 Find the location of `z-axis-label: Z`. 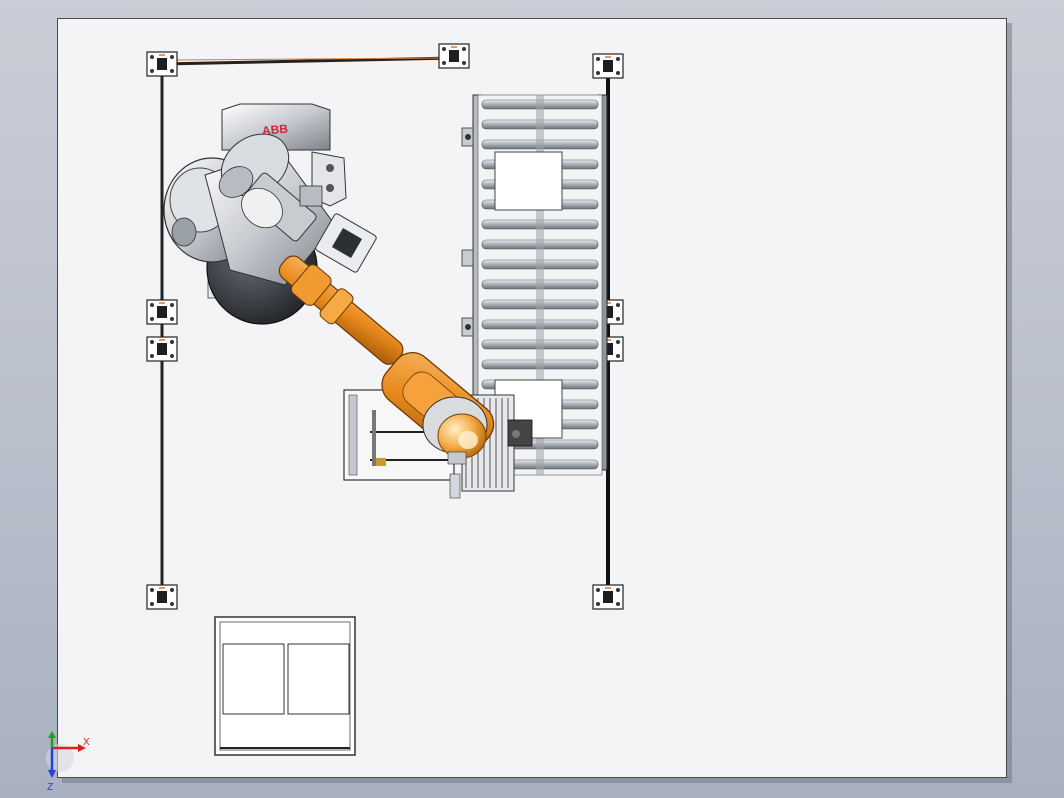

z-axis-label: Z is located at coordinates (50, 787).